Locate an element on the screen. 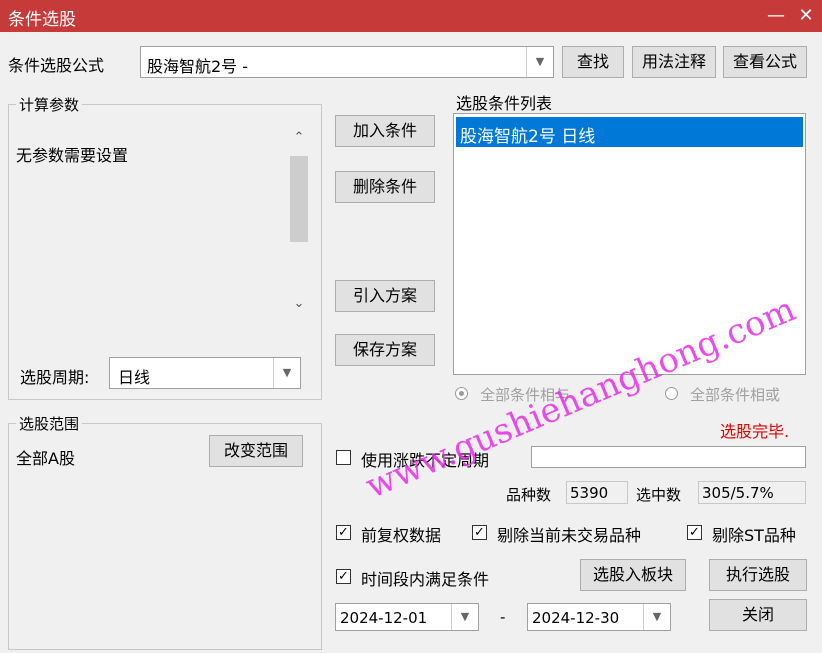  view-formula-button: 查看公式 is located at coordinates (765, 62).